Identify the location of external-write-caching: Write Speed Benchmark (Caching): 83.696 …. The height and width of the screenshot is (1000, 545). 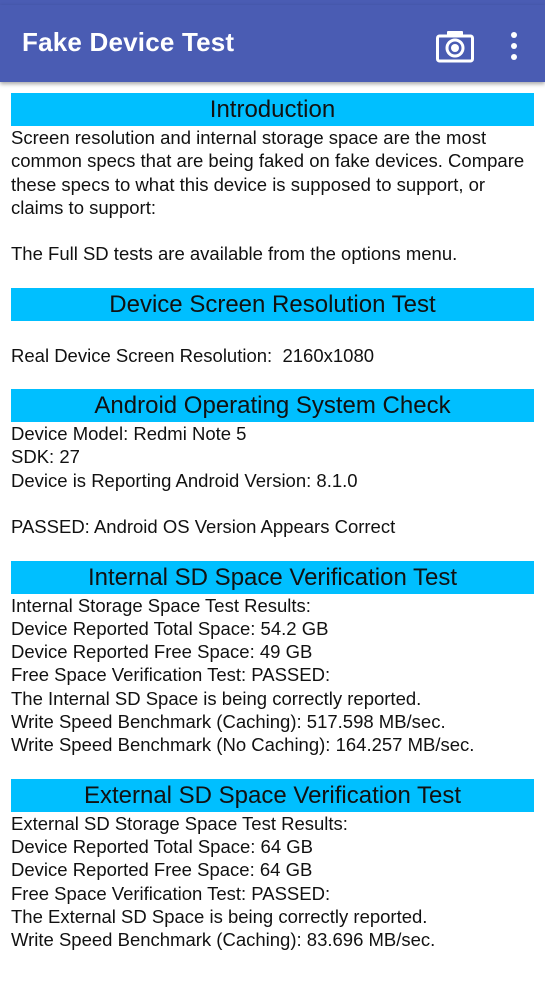
(223, 940).